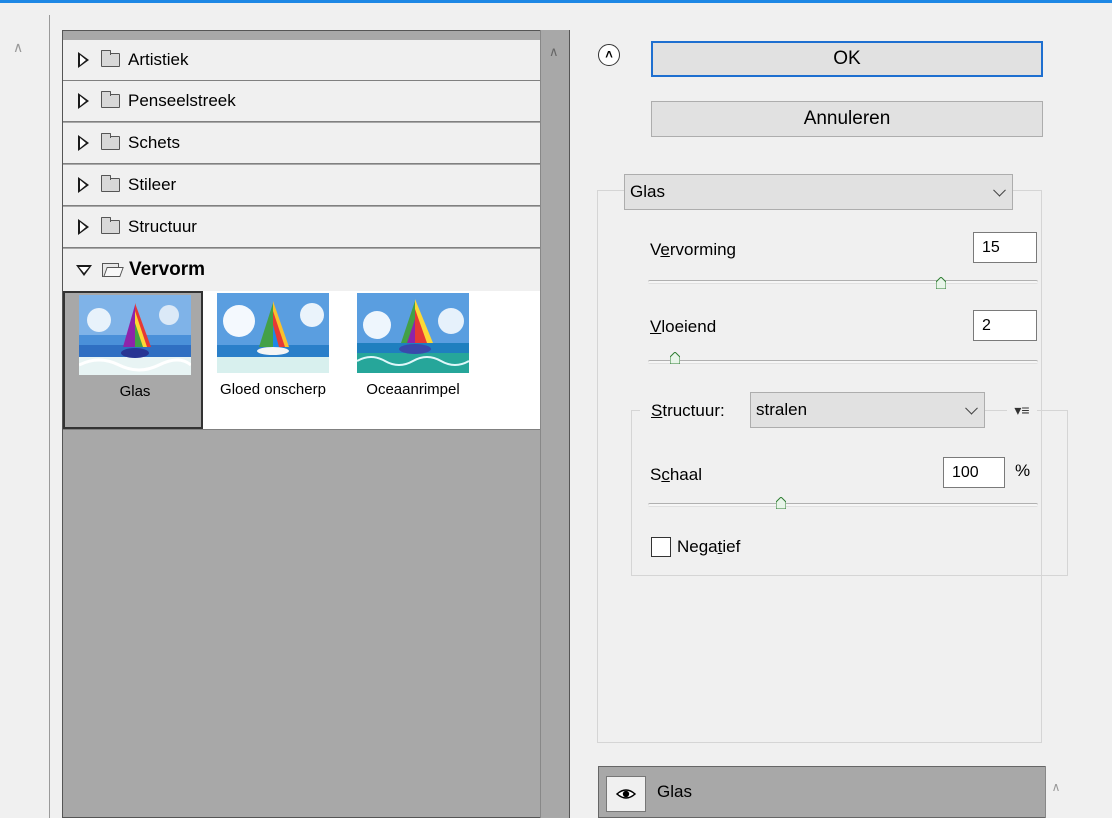 The height and width of the screenshot is (818, 1112). I want to click on structuur-select-value: stralen, so click(782, 409).